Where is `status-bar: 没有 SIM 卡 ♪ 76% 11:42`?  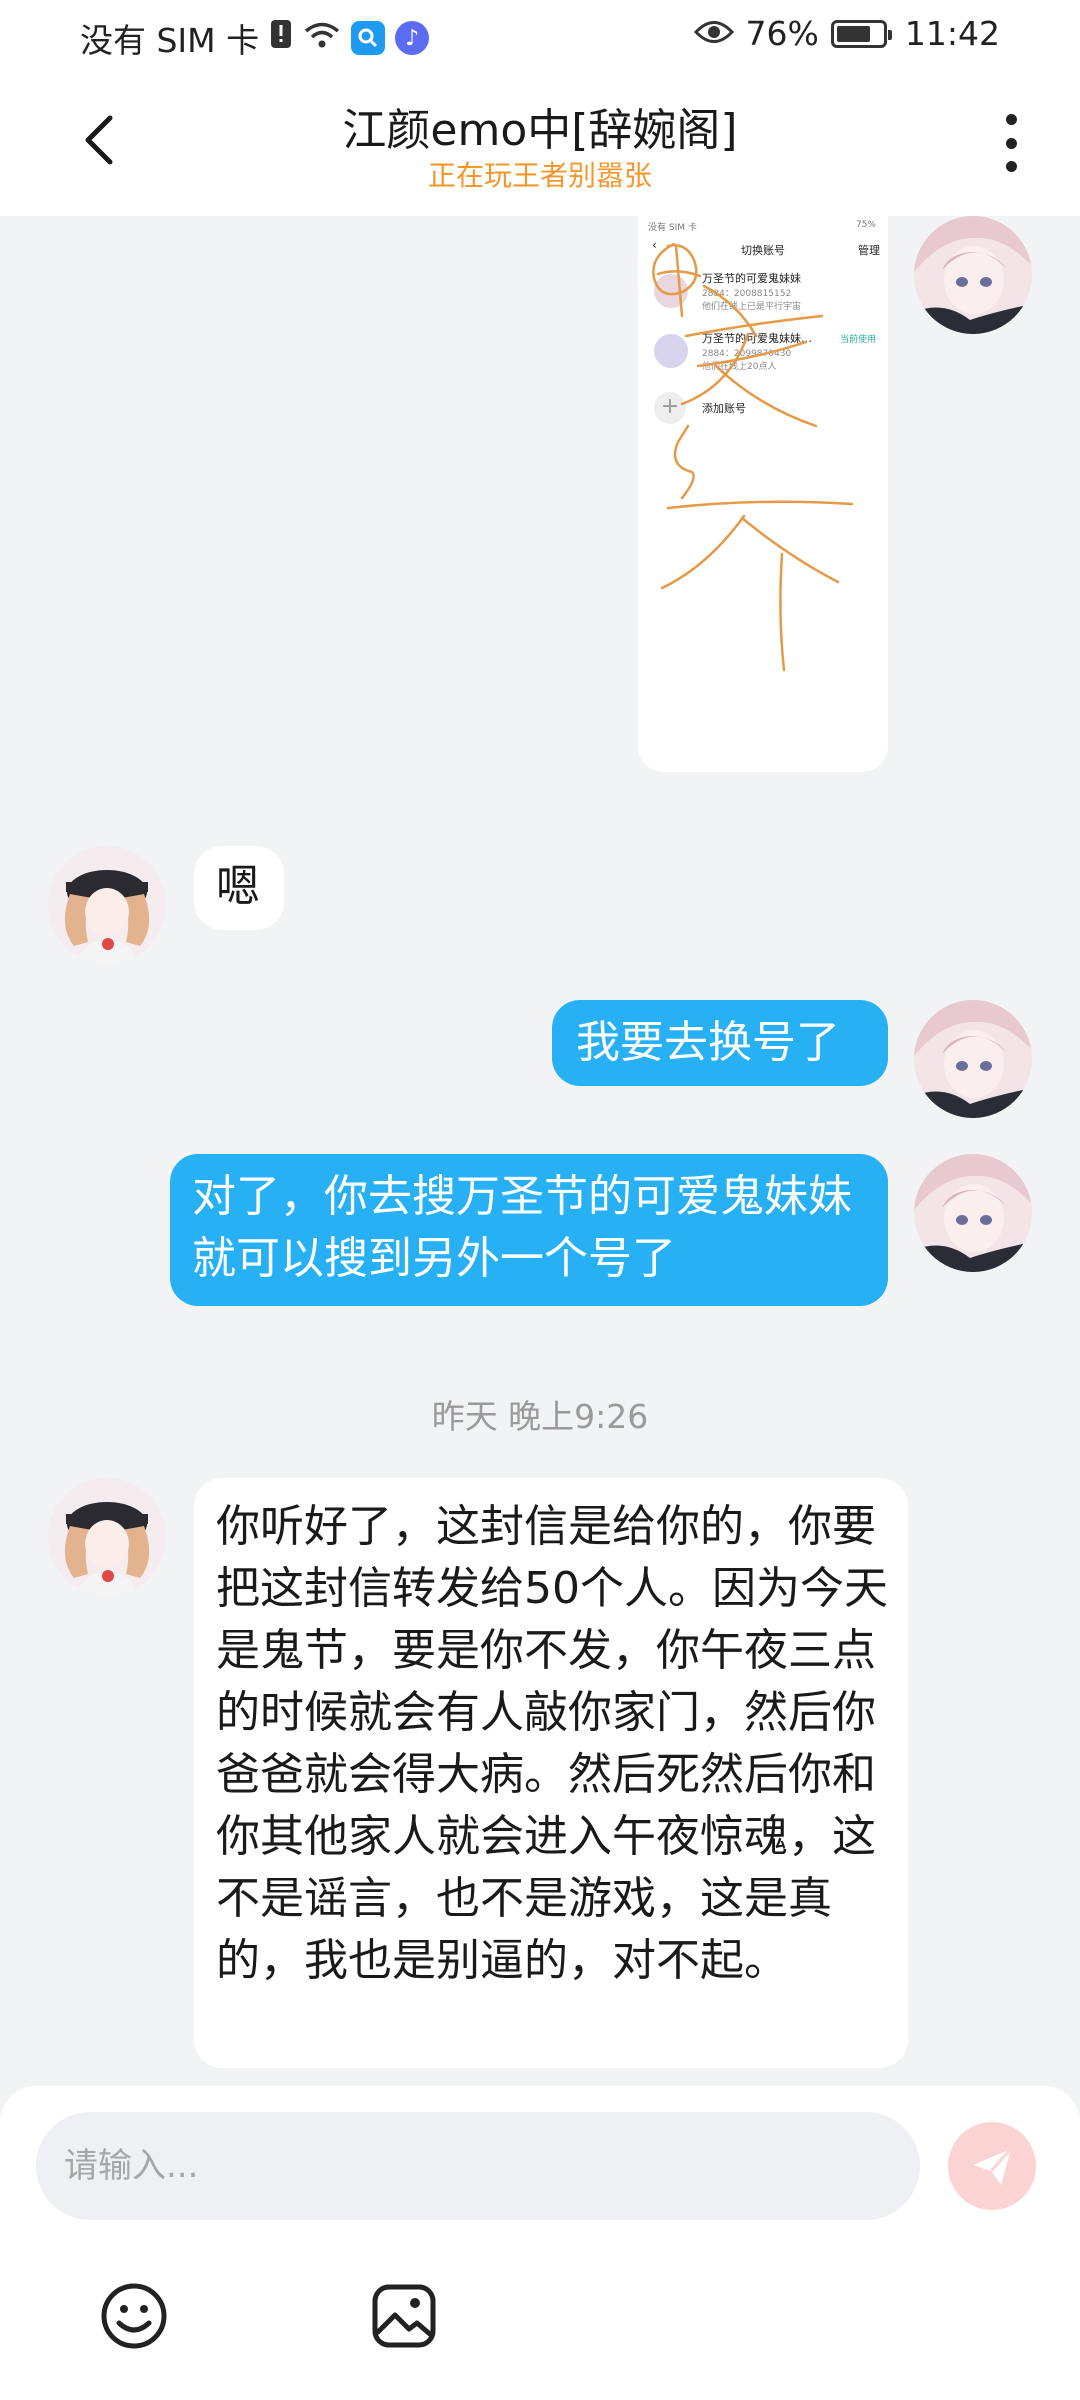 status-bar: 没有 SIM 卡 ♪ 76% 11:42 is located at coordinates (540, 36).